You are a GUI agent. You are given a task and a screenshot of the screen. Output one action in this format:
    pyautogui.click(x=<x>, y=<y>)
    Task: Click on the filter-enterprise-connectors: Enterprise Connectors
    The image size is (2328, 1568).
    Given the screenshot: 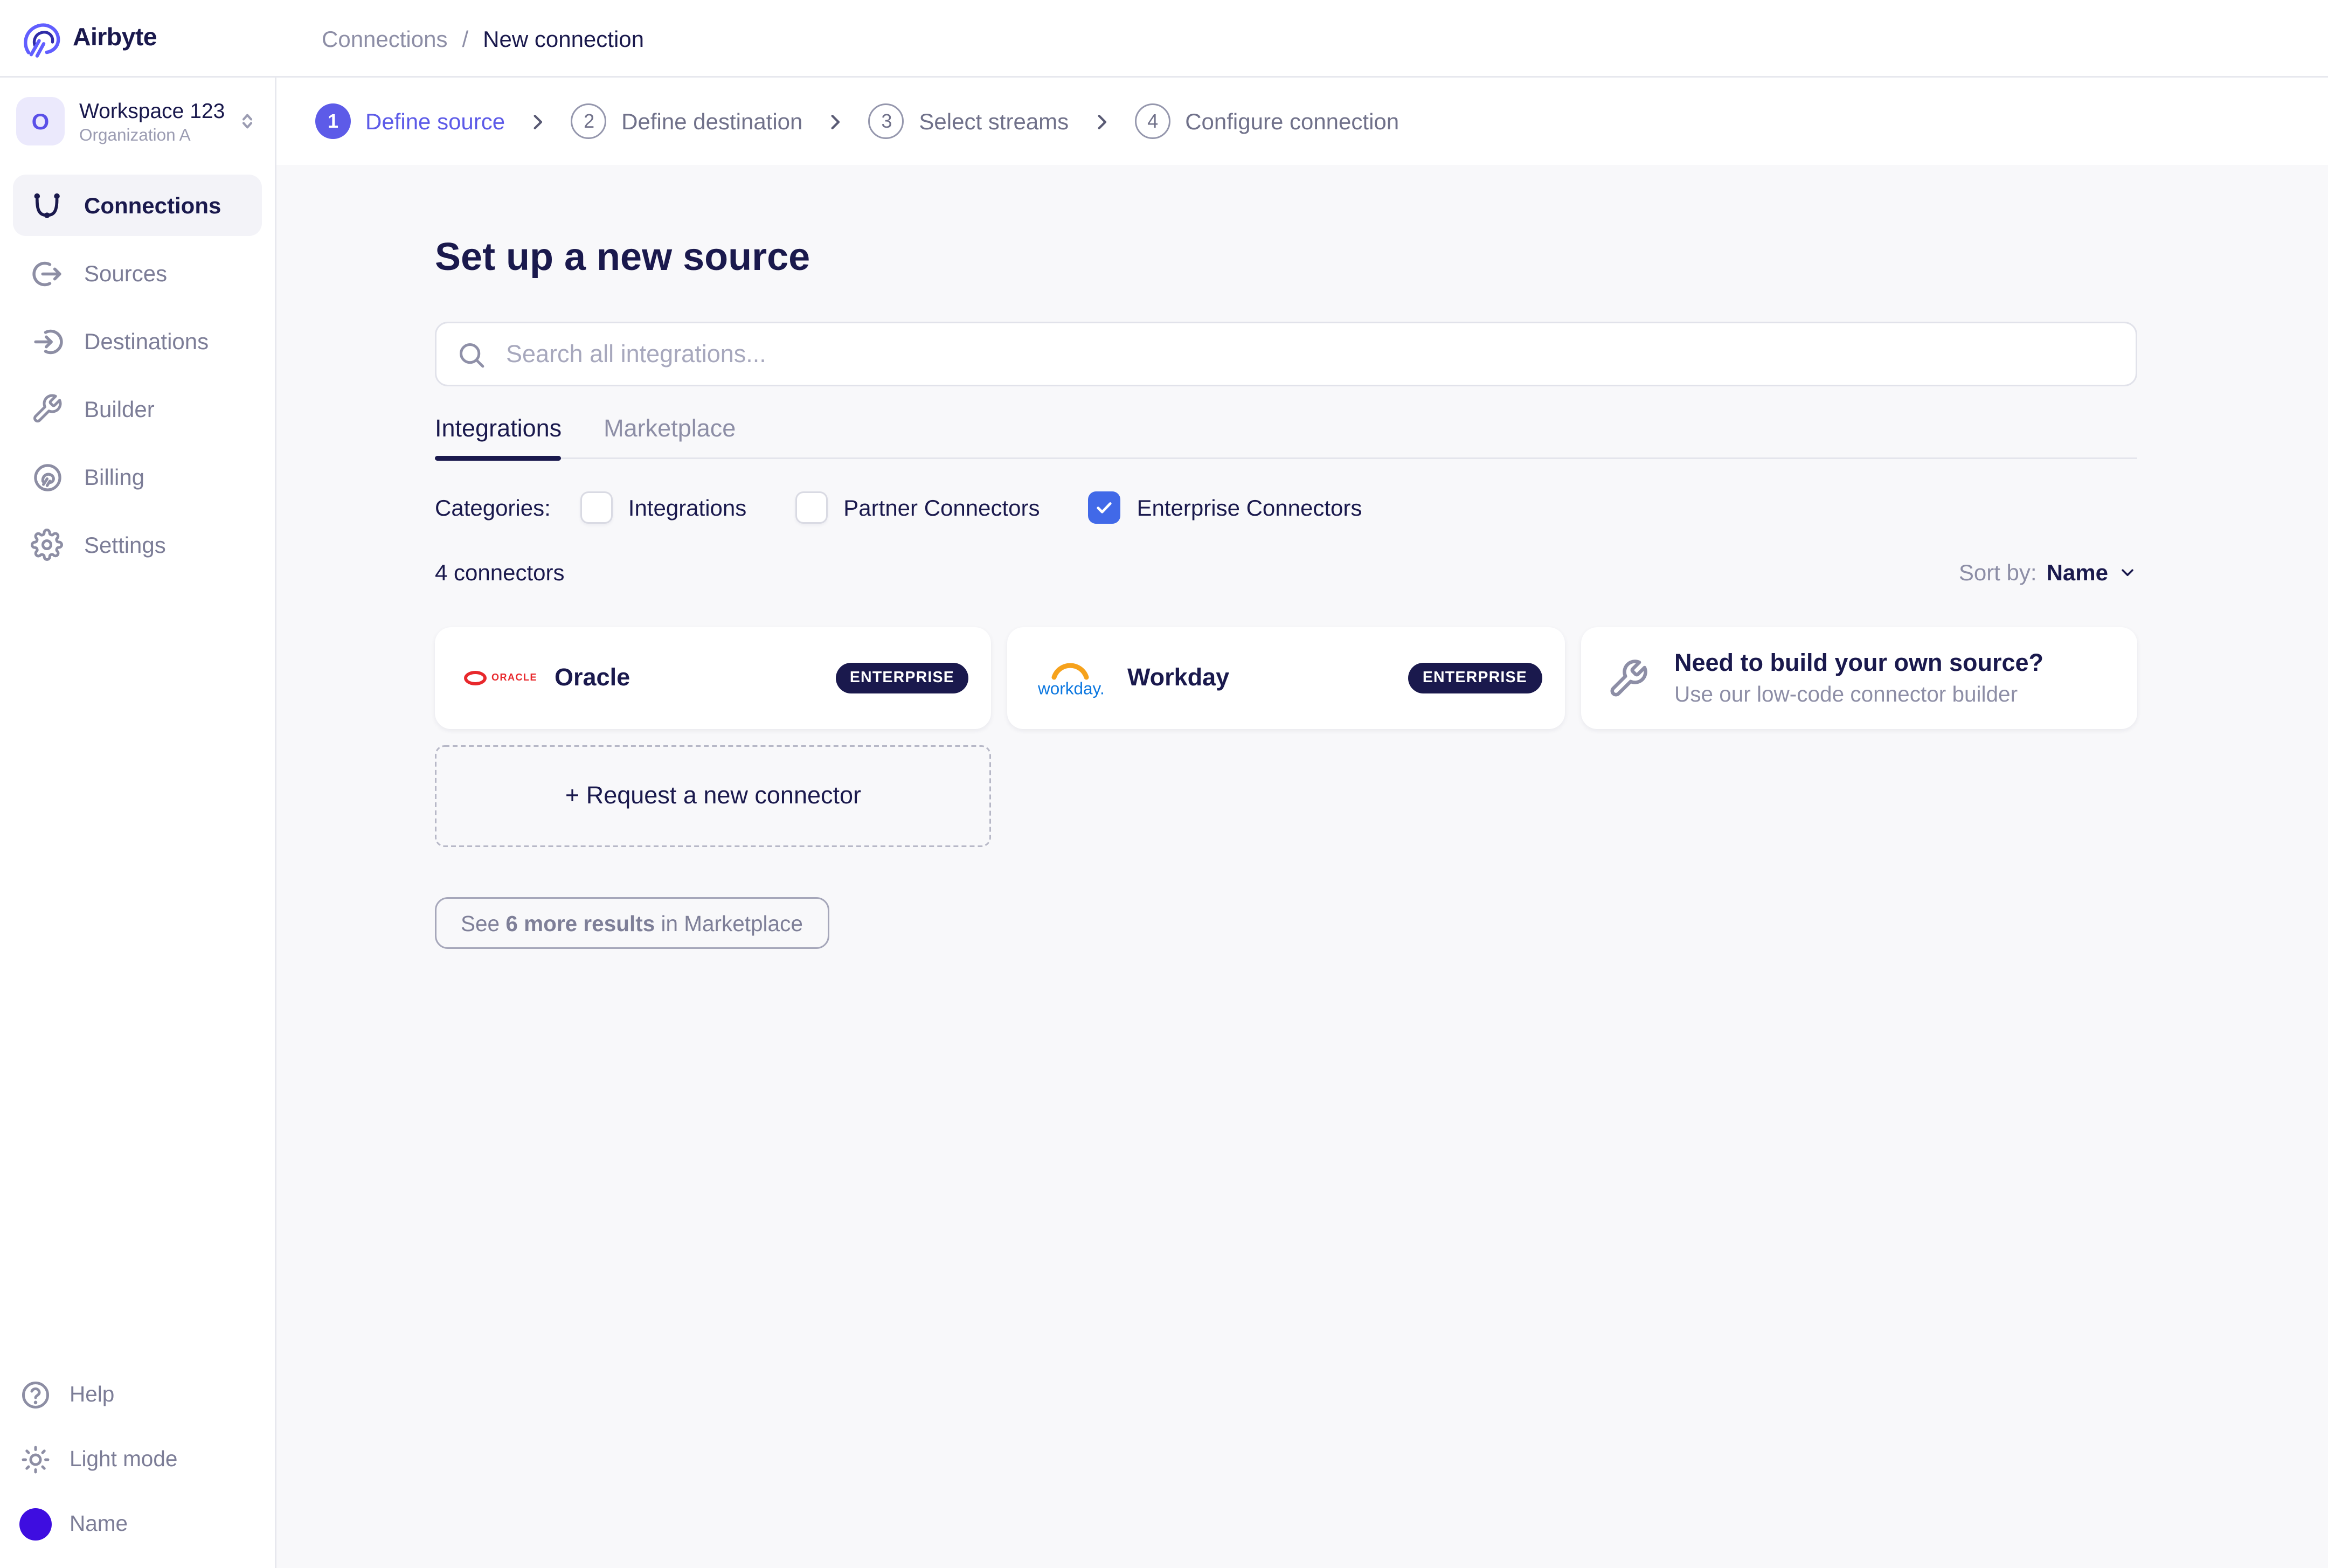 What is the action you would take?
    pyautogui.click(x=1225, y=507)
    